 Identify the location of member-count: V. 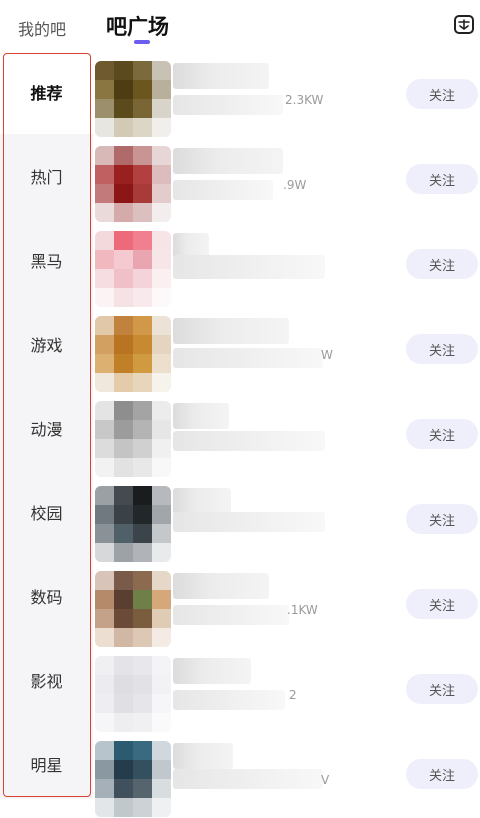
(325, 780).